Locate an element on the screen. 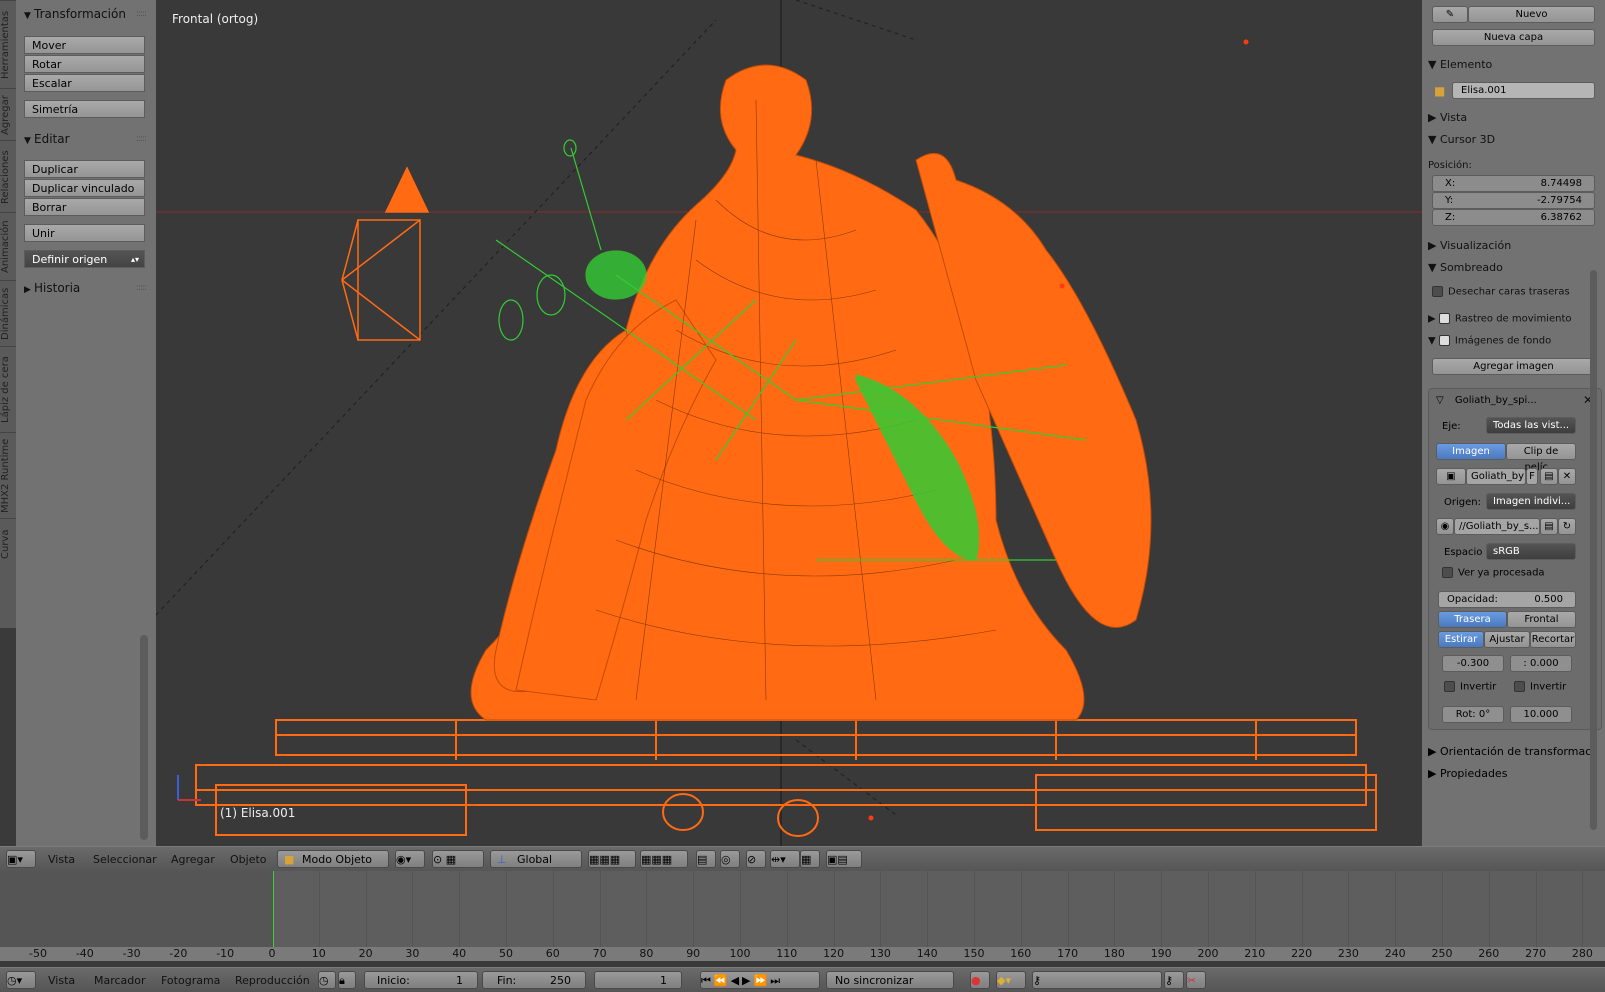 The image size is (1605, 992). snap-icon: ⊘ is located at coordinates (756, 859).